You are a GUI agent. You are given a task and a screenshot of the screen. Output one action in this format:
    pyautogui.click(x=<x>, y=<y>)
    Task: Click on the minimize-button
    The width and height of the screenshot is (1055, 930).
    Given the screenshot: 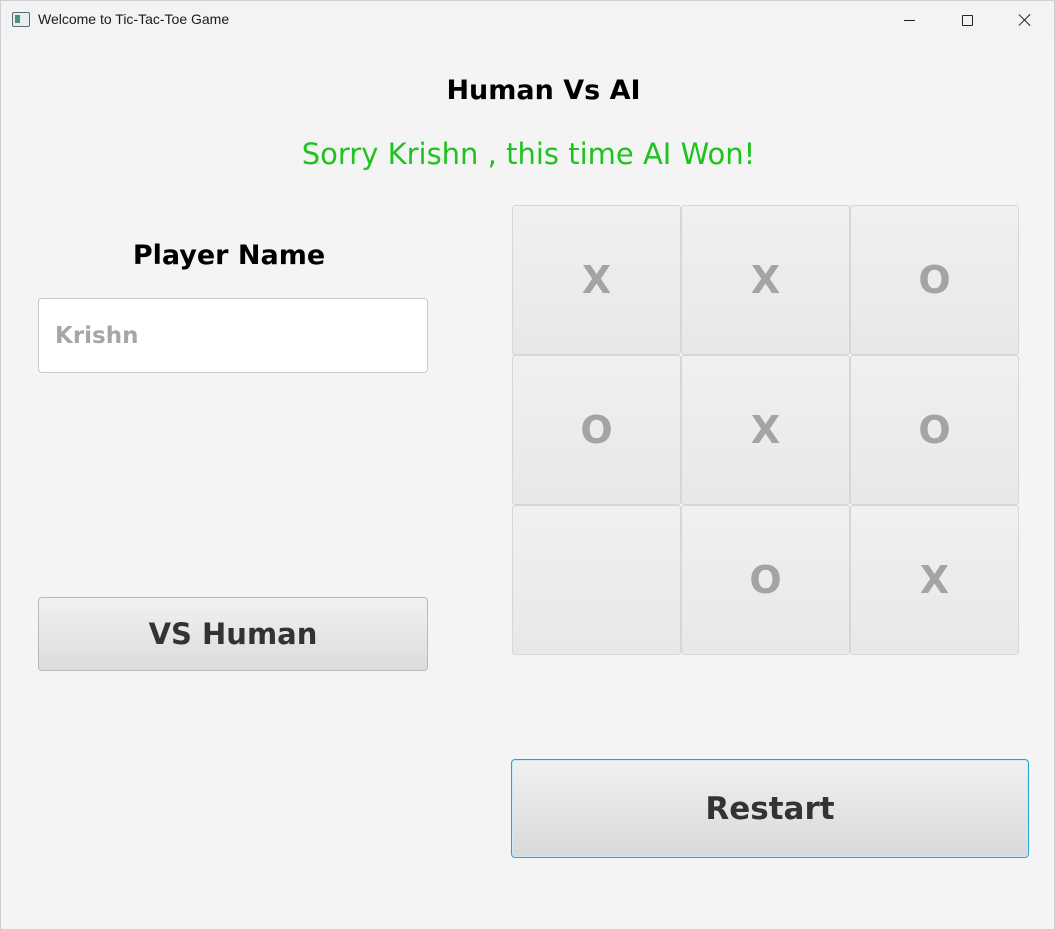 What is the action you would take?
    pyautogui.click(x=909, y=20)
    